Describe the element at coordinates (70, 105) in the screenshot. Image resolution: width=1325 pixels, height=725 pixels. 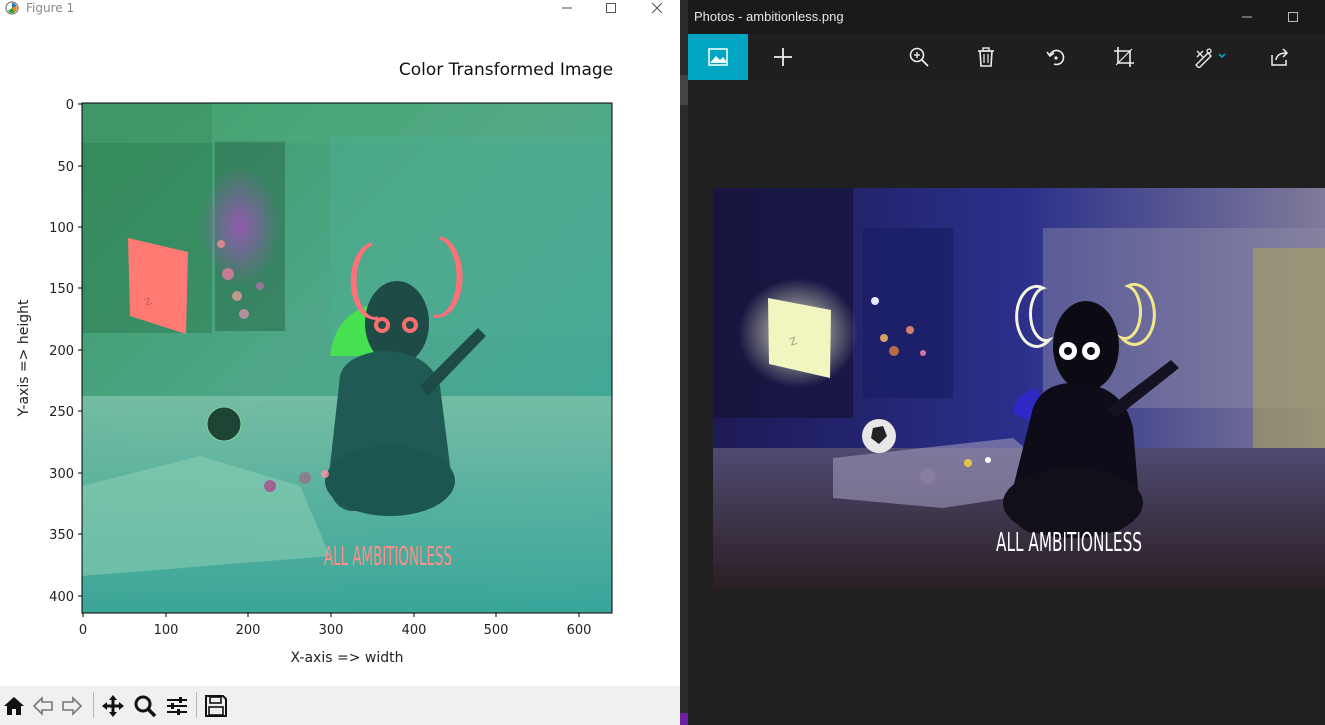
I see `y-tick-label: 0` at that location.